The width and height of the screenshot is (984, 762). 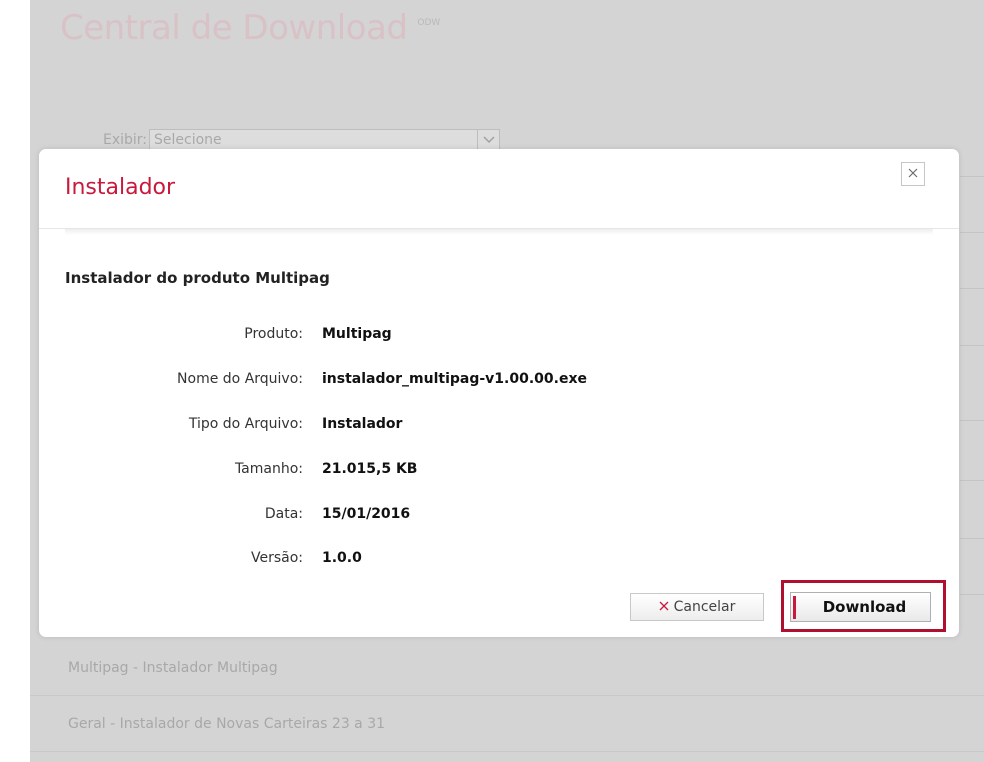 I want to click on chevron-down-icon, so click(x=488, y=140).